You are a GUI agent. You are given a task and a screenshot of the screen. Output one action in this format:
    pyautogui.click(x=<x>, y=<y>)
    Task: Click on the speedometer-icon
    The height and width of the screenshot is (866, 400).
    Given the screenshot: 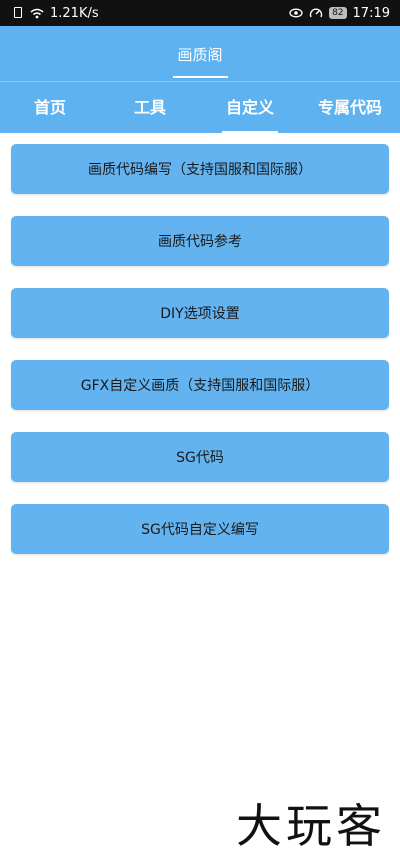 What is the action you would take?
    pyautogui.click(x=316, y=13)
    